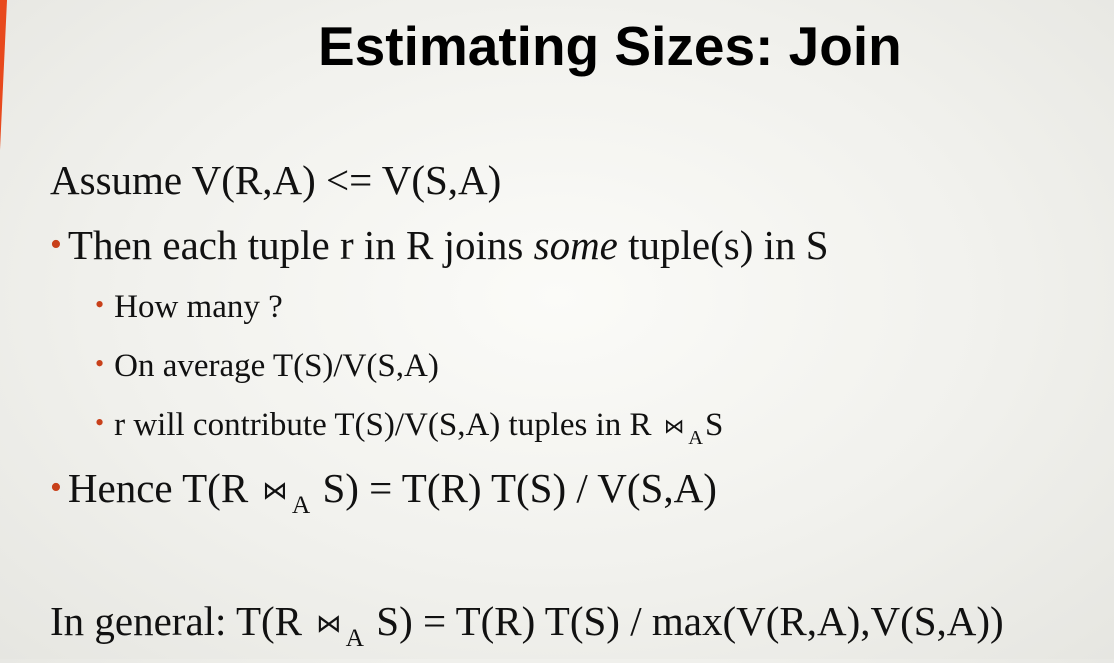 The height and width of the screenshot is (663, 1114). What do you see at coordinates (3, 75) in the screenshot?
I see `accent-stripe` at bounding box center [3, 75].